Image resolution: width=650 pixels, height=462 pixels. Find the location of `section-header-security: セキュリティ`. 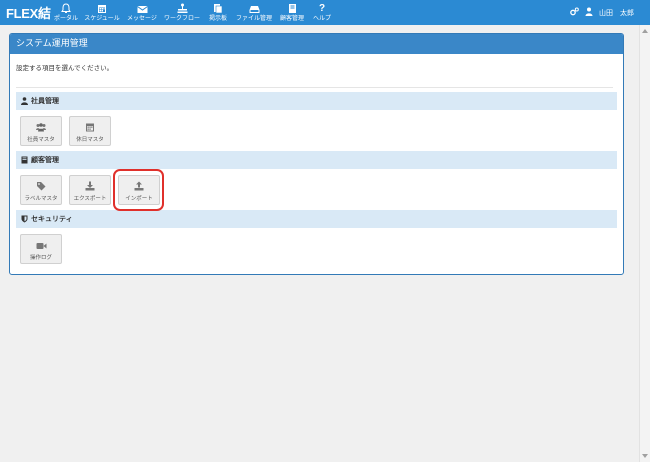

section-header-security: セキュリティ is located at coordinates (316, 219).